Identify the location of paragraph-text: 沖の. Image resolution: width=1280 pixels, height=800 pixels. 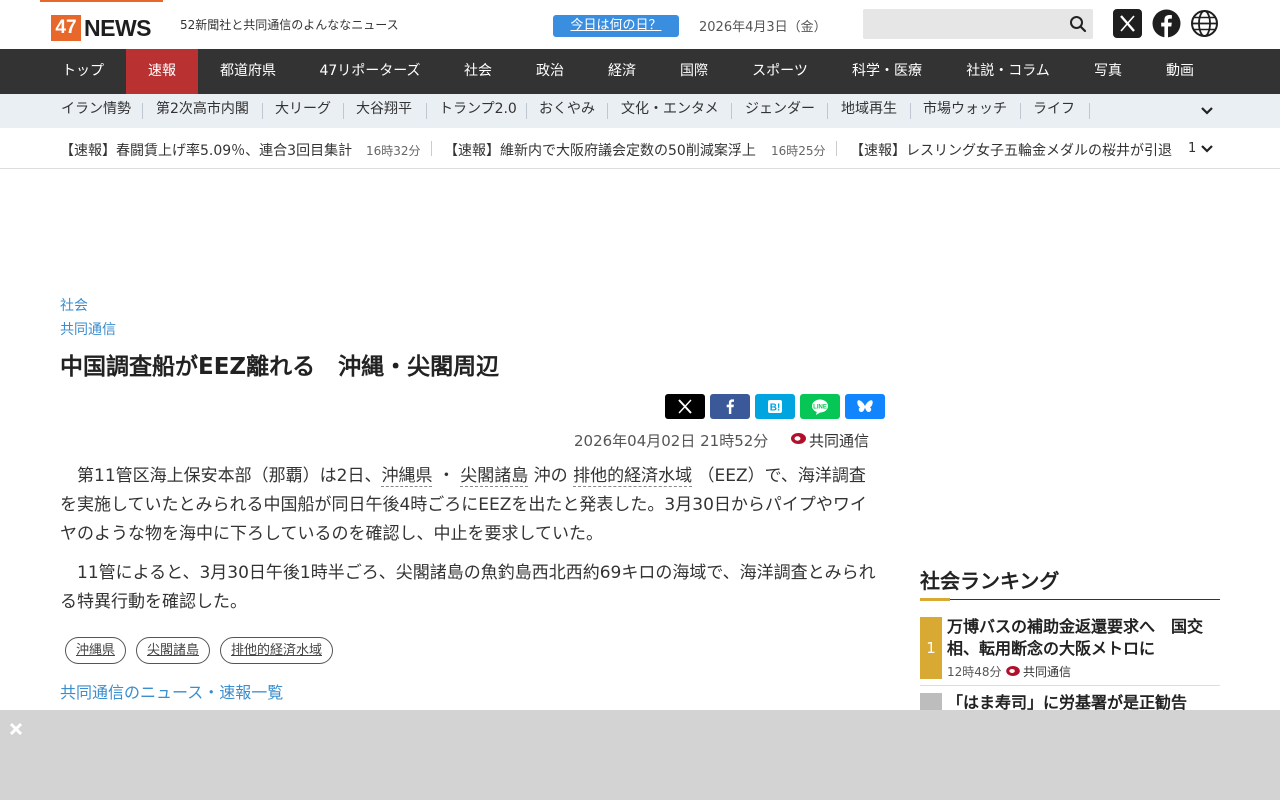
(551, 476).